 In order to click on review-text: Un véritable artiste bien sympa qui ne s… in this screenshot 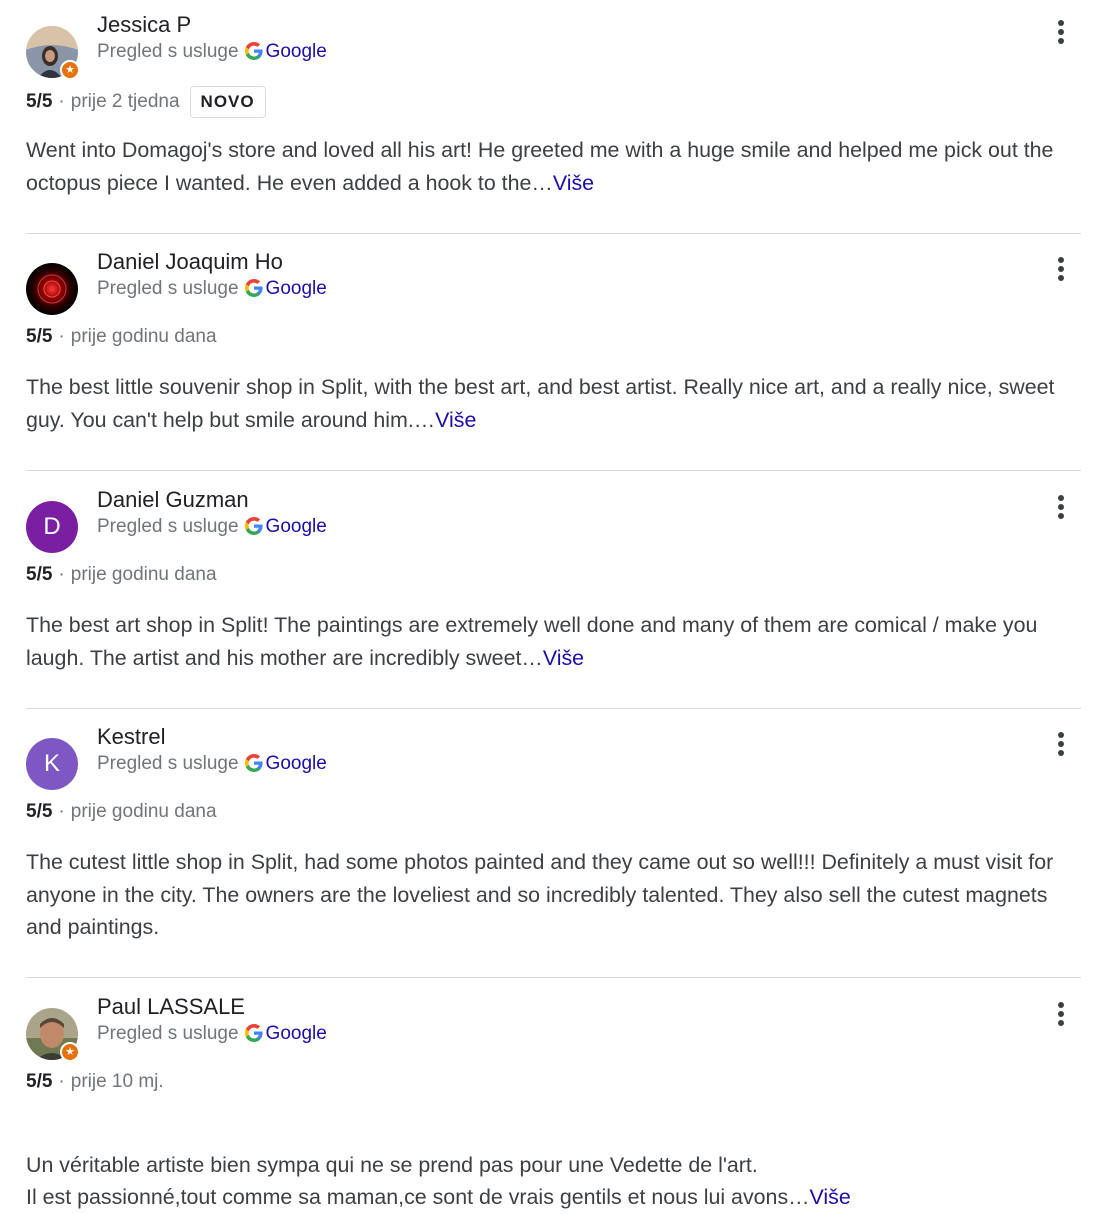, I will do `click(556, 1165)`.